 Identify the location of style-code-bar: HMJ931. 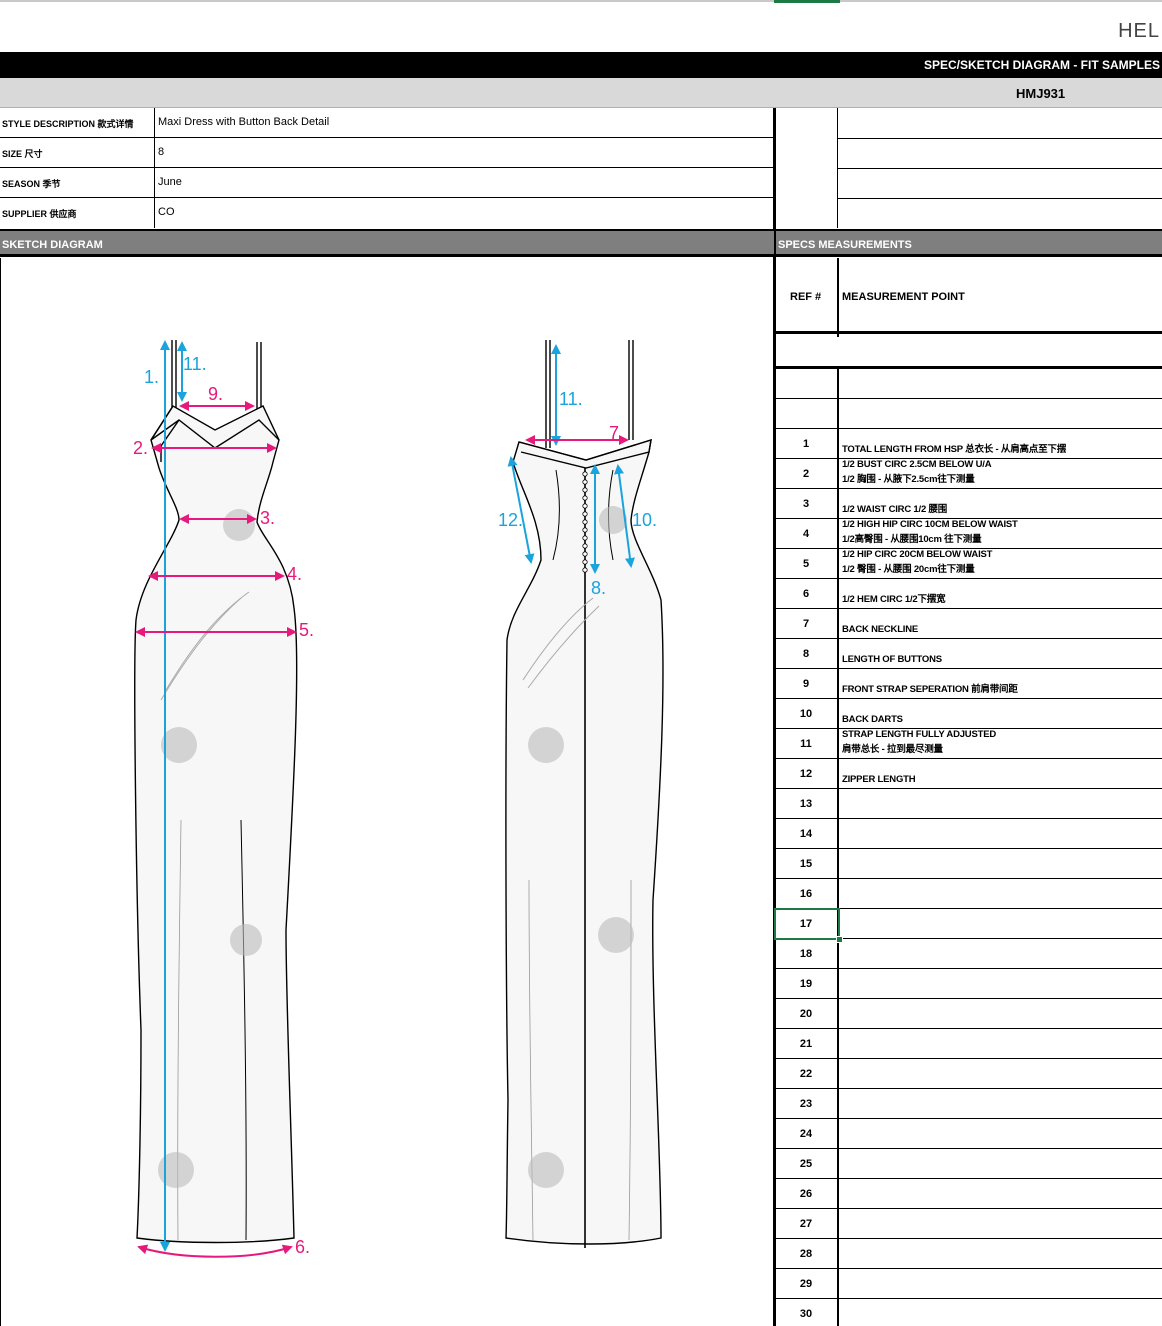
(581, 93).